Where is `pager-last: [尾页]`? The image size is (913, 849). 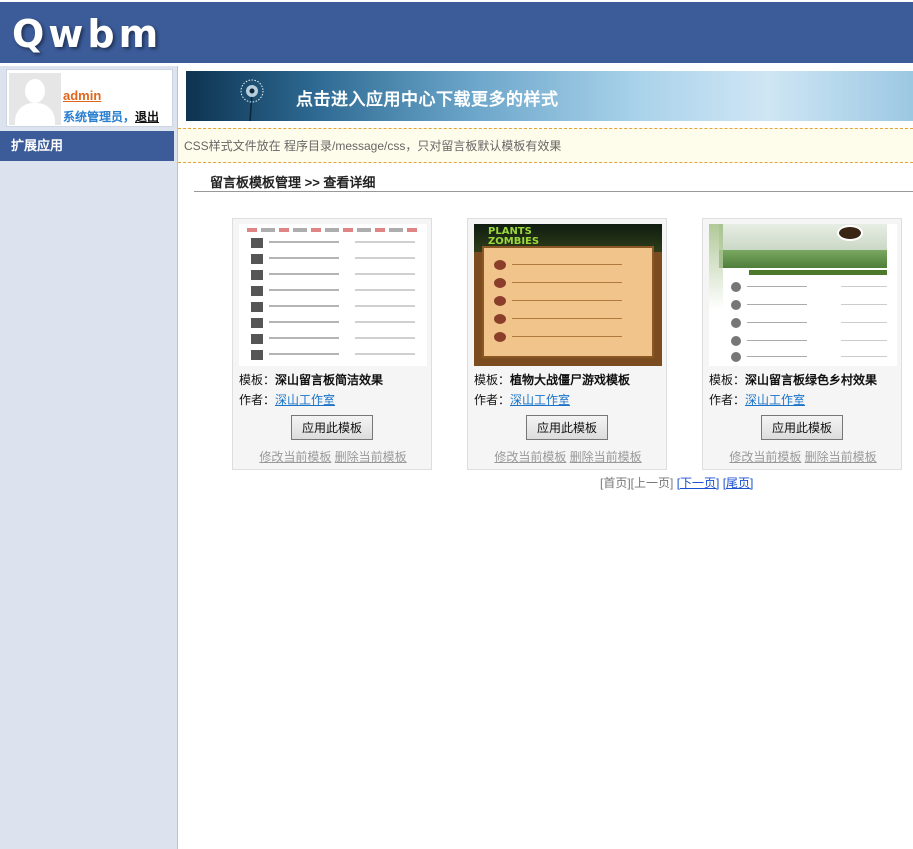 pager-last: [尾页] is located at coordinates (738, 483).